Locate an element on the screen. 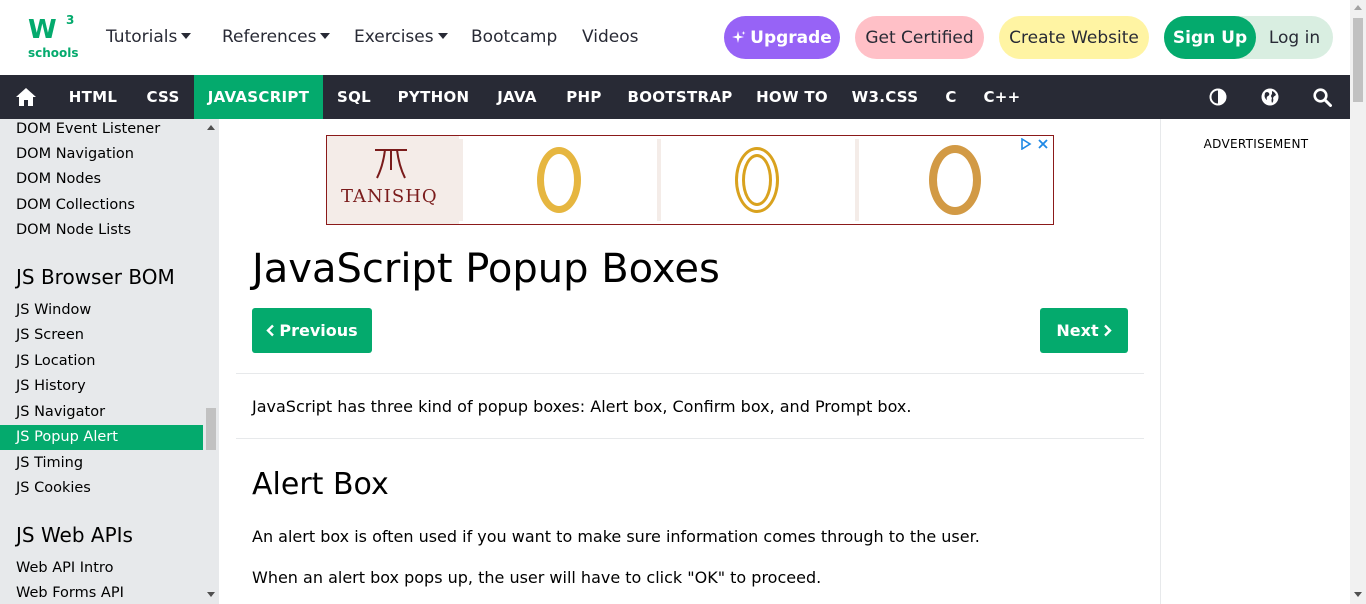  previous-button: Previous is located at coordinates (312, 330).